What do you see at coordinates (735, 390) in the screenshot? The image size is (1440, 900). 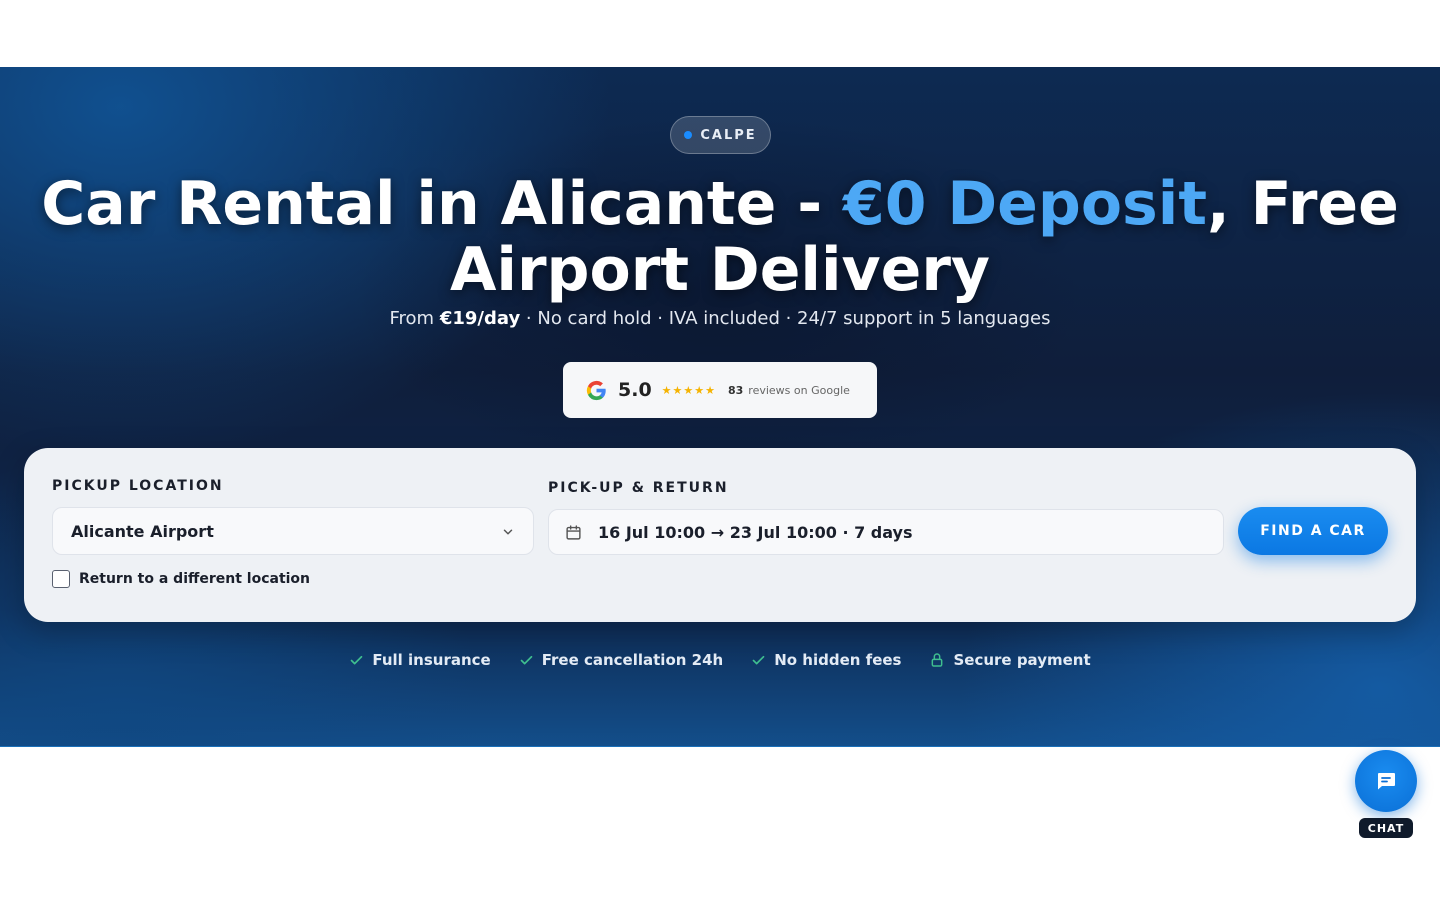 I see `review-count: 83` at bounding box center [735, 390].